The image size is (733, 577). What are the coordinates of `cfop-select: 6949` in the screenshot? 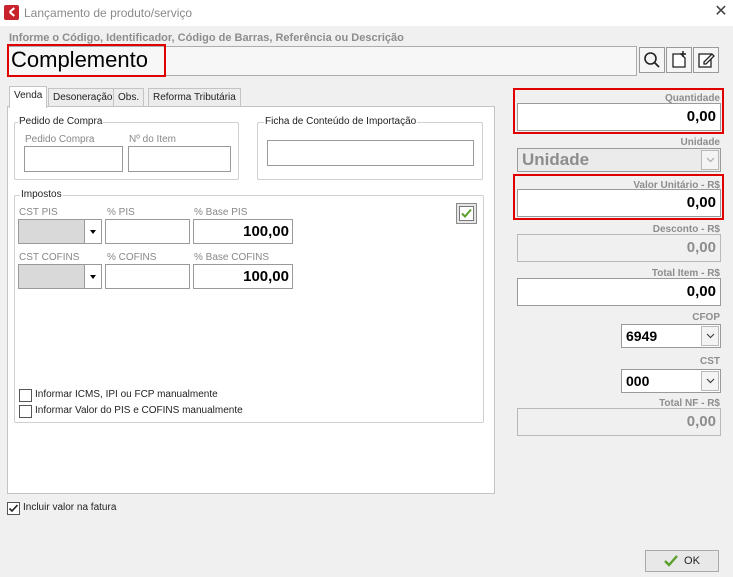 It's located at (671, 336).